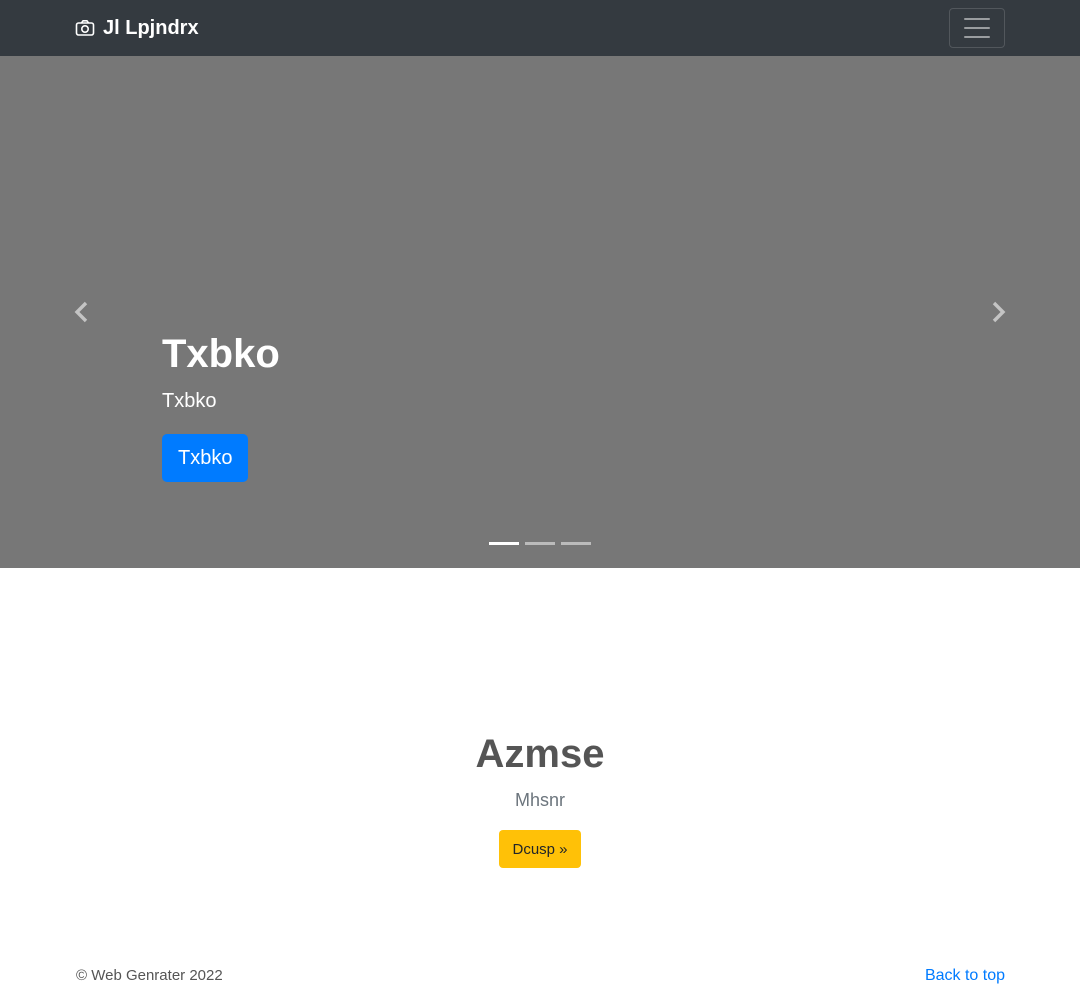 This screenshot has height=988, width=1080. Describe the element at coordinates (539, 800) in the screenshot. I see `feature-lead: Mhsnr` at that location.